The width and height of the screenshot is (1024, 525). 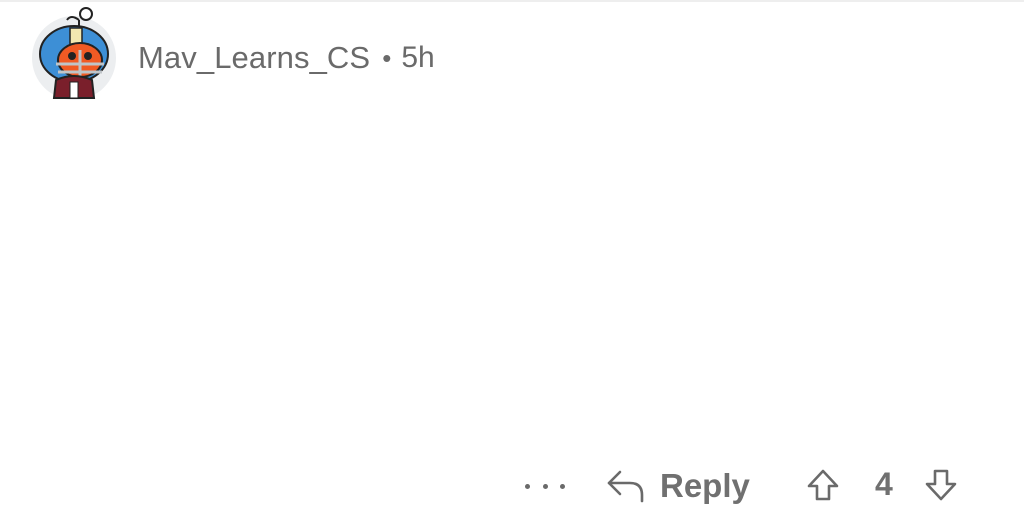 What do you see at coordinates (512, 1) in the screenshot?
I see `top-divider` at bounding box center [512, 1].